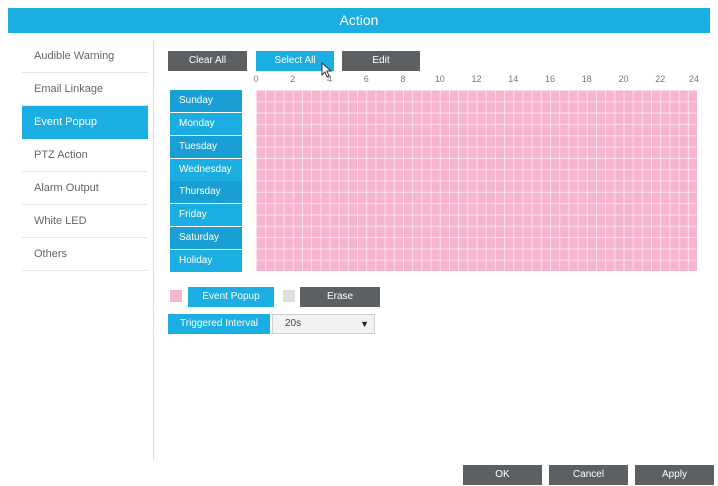 The width and height of the screenshot is (718, 486). I want to click on sidebar-item-ptz-action: PTZ Action, so click(85, 155).